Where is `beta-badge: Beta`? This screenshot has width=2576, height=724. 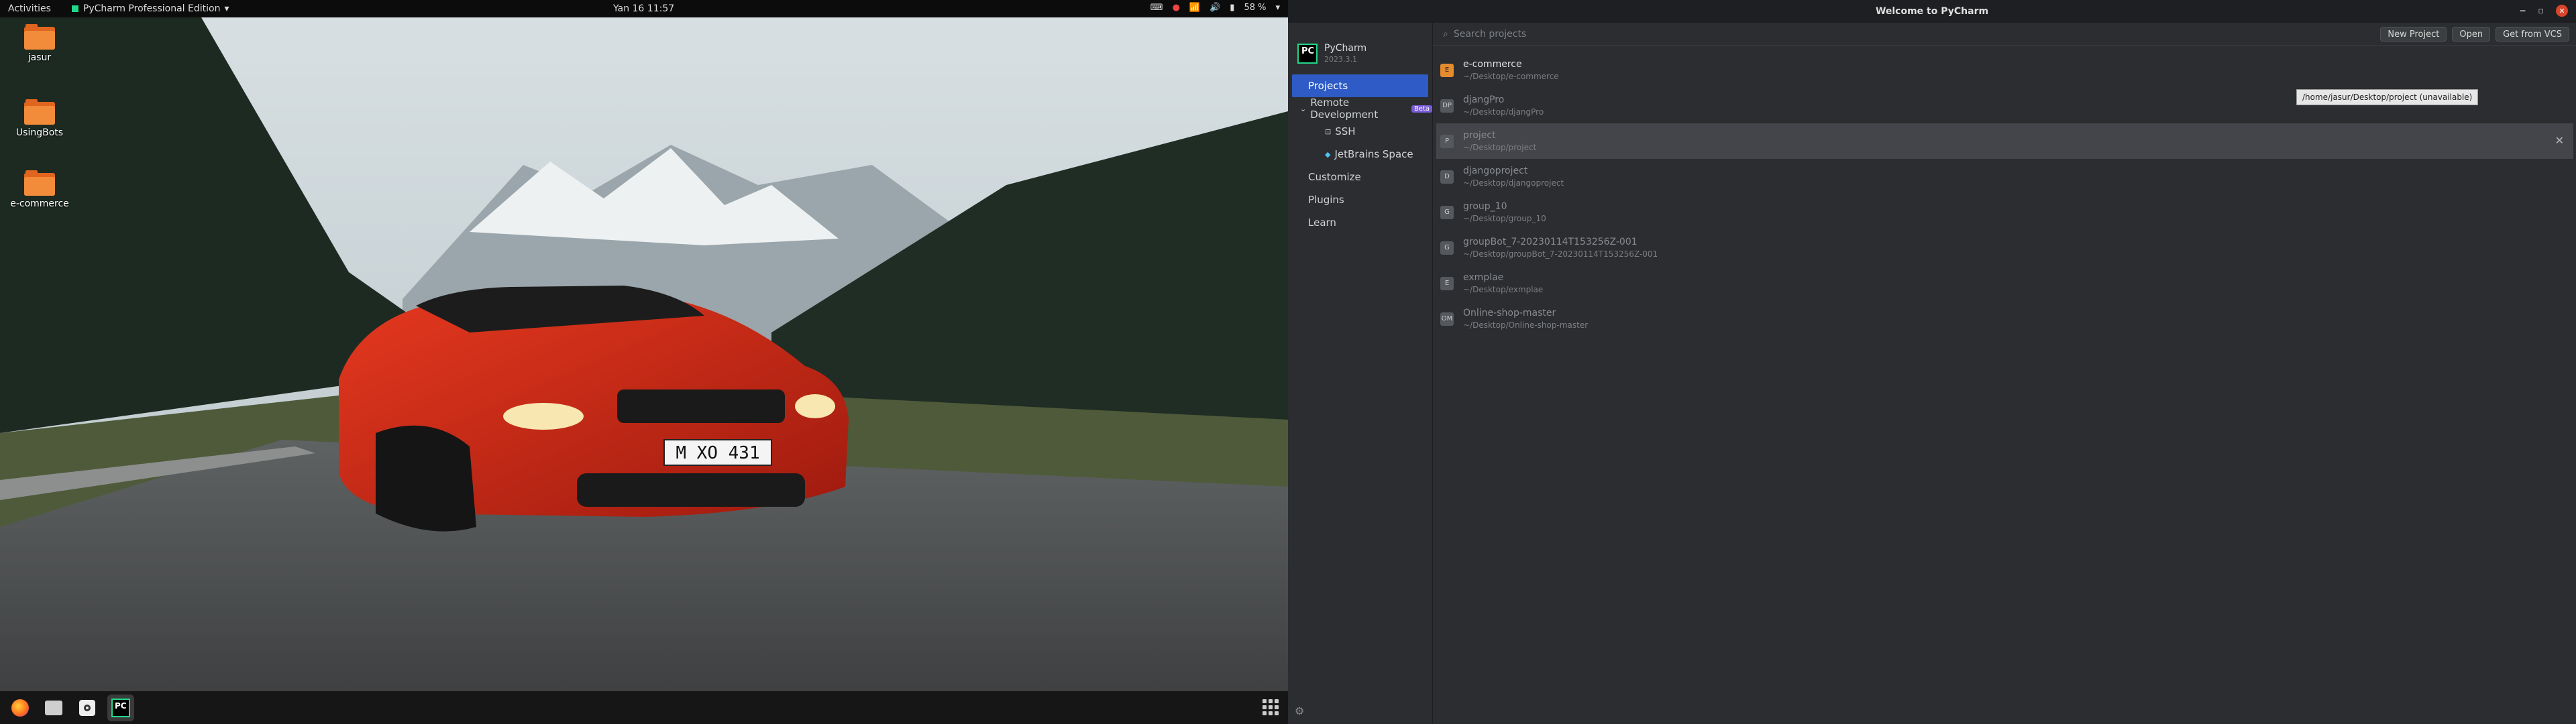 beta-badge: Beta is located at coordinates (1421, 109).